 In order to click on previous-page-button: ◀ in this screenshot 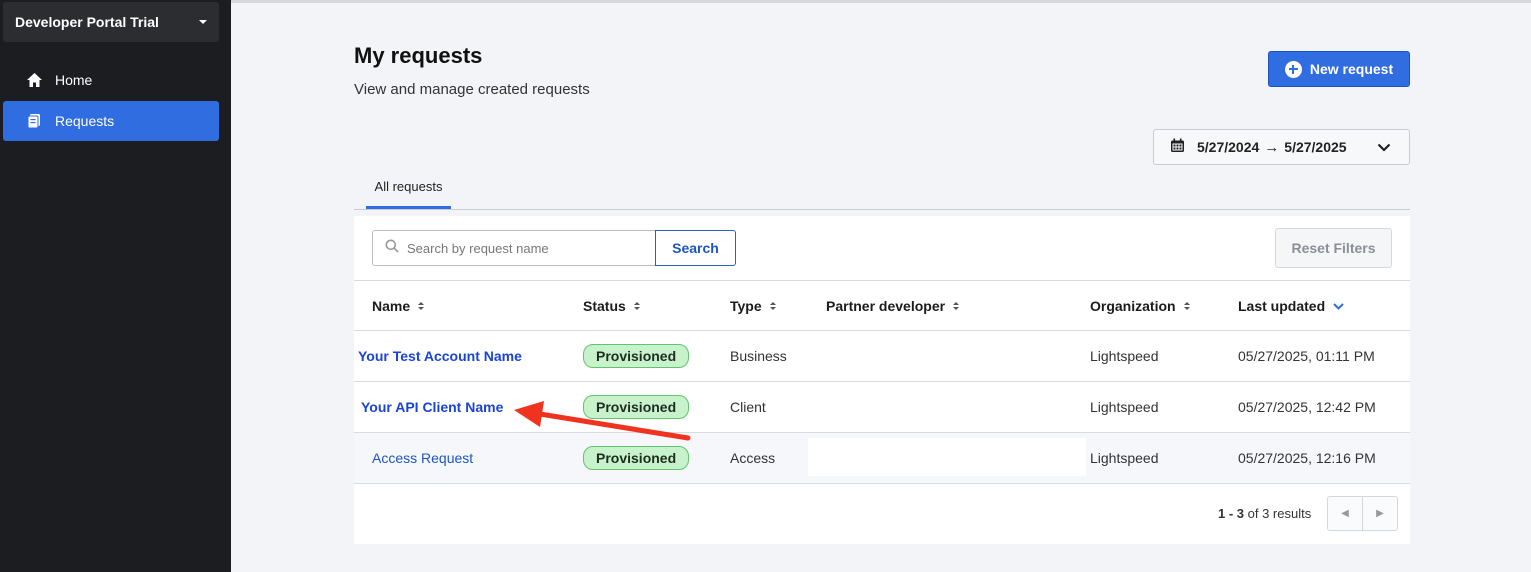, I will do `click(1345, 513)`.